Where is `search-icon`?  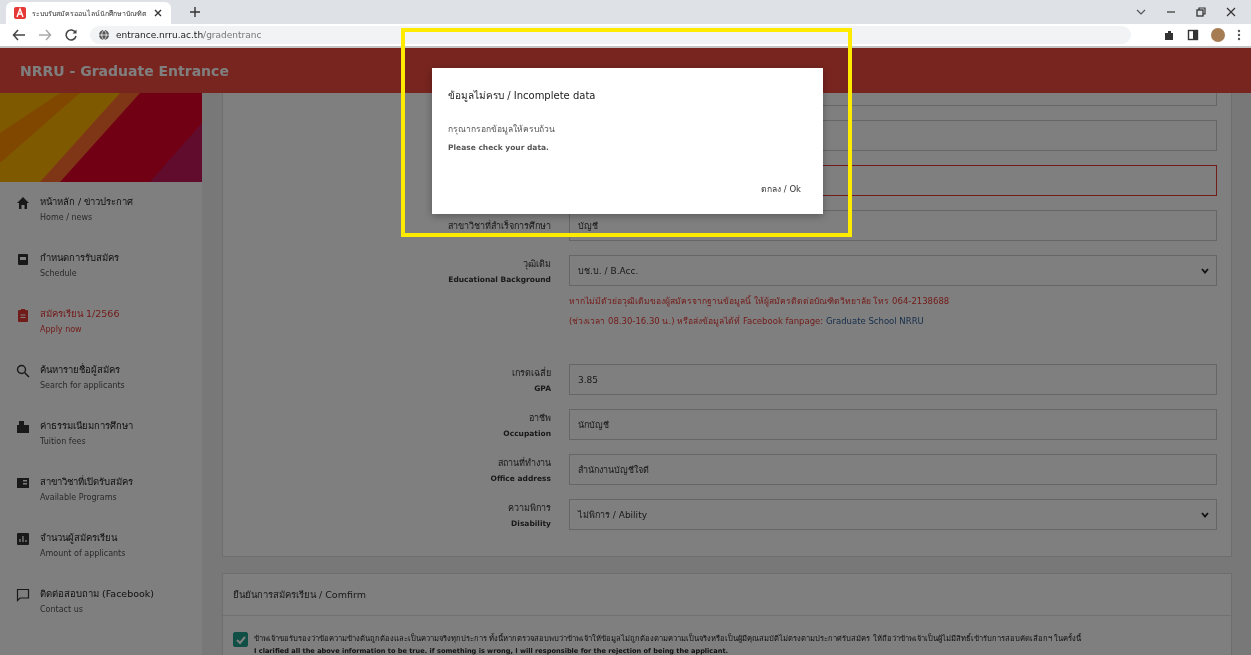
search-icon is located at coordinates (23, 371).